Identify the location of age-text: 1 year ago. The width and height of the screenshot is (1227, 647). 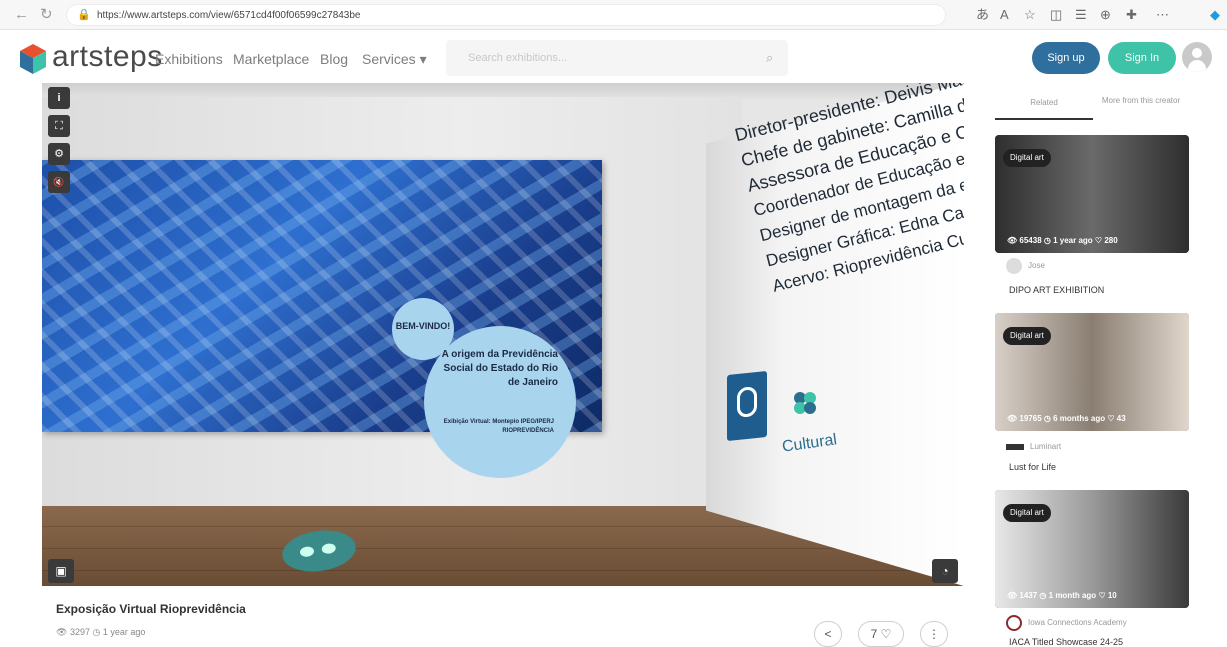
(124, 632).